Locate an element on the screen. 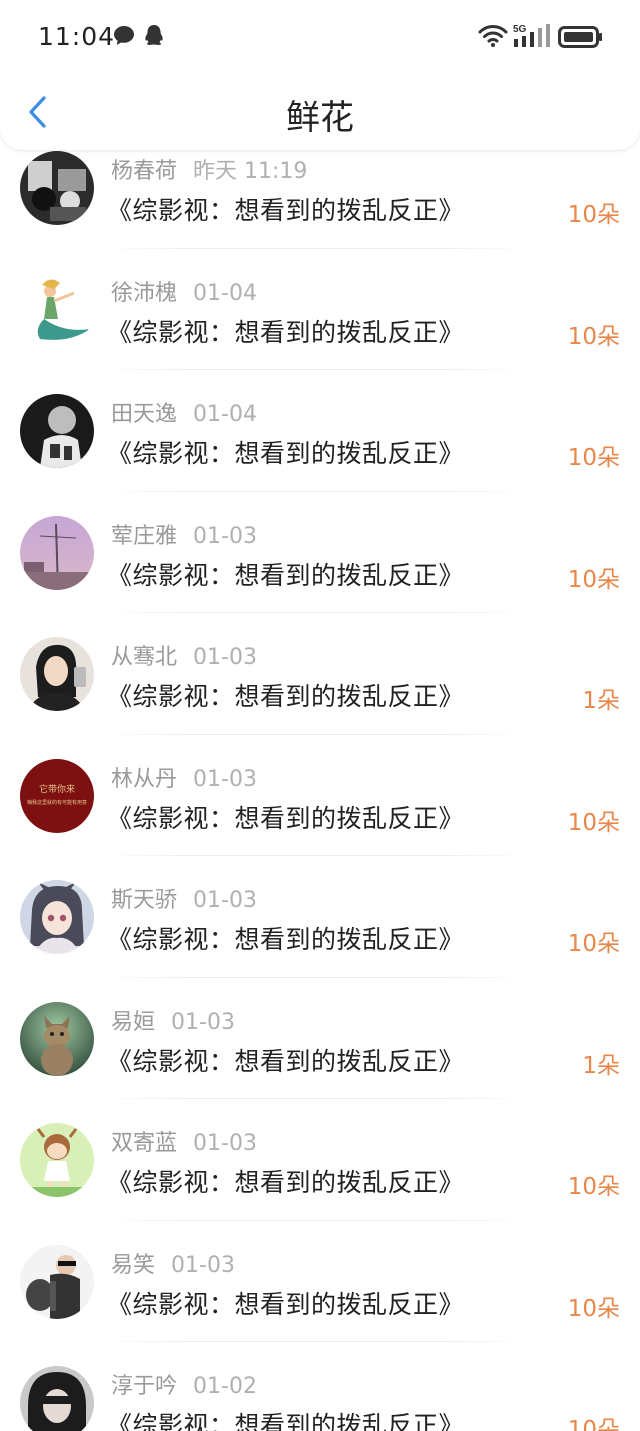  list-item: 淳于吟 01-02 《综影视：想看到的拨乱反正》 10朵 is located at coordinates (320, 1395).